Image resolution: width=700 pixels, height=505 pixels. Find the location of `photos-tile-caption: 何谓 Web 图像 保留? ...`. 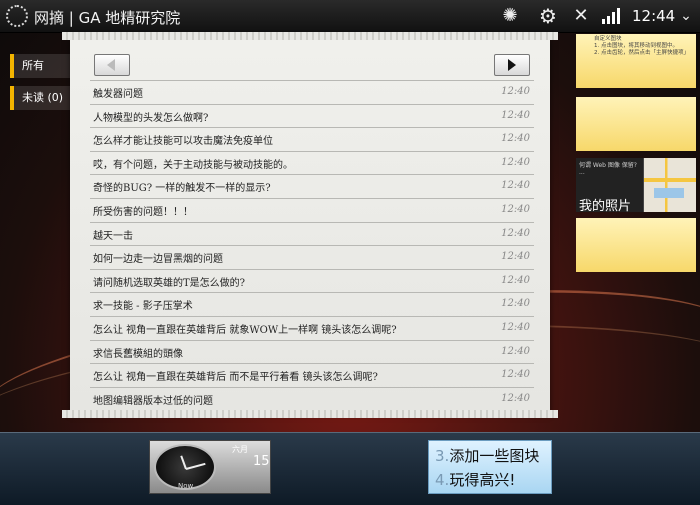

photos-tile-caption: 何谓 Web 图像 保留? ... is located at coordinates (608, 169).